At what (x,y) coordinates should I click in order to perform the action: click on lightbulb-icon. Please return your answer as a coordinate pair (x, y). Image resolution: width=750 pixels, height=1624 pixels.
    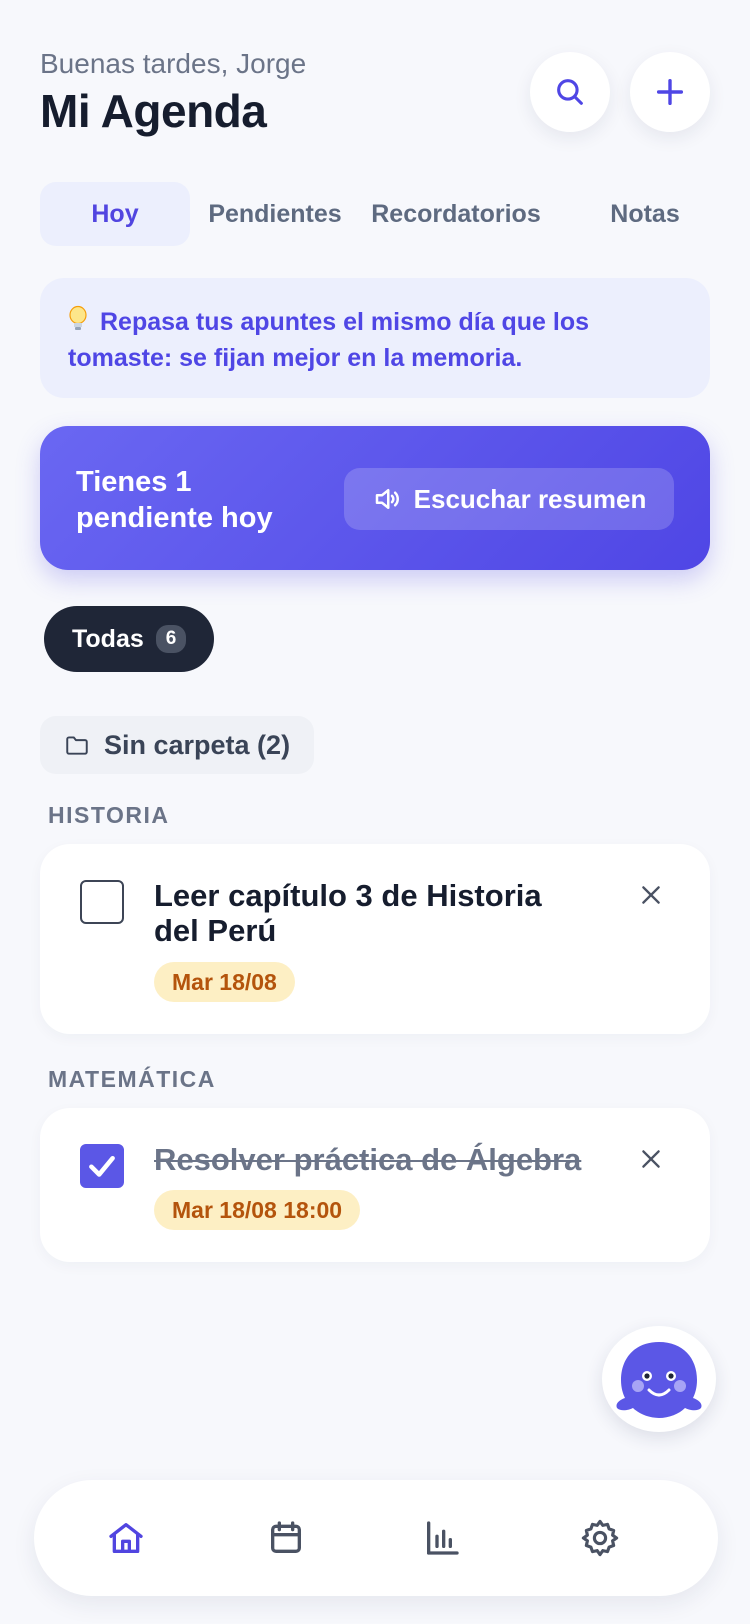
    Looking at the image, I should click on (78, 317).